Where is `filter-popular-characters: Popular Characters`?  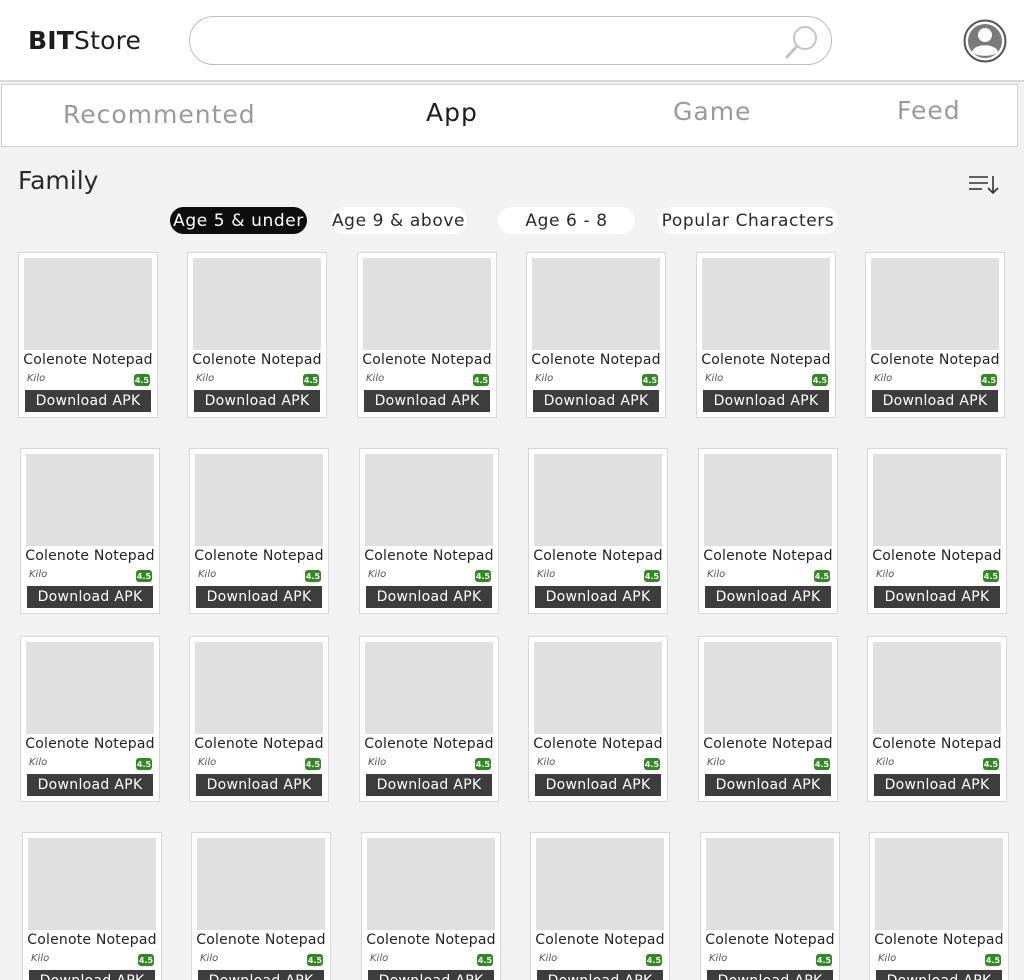 filter-popular-characters: Popular Characters is located at coordinates (748, 220).